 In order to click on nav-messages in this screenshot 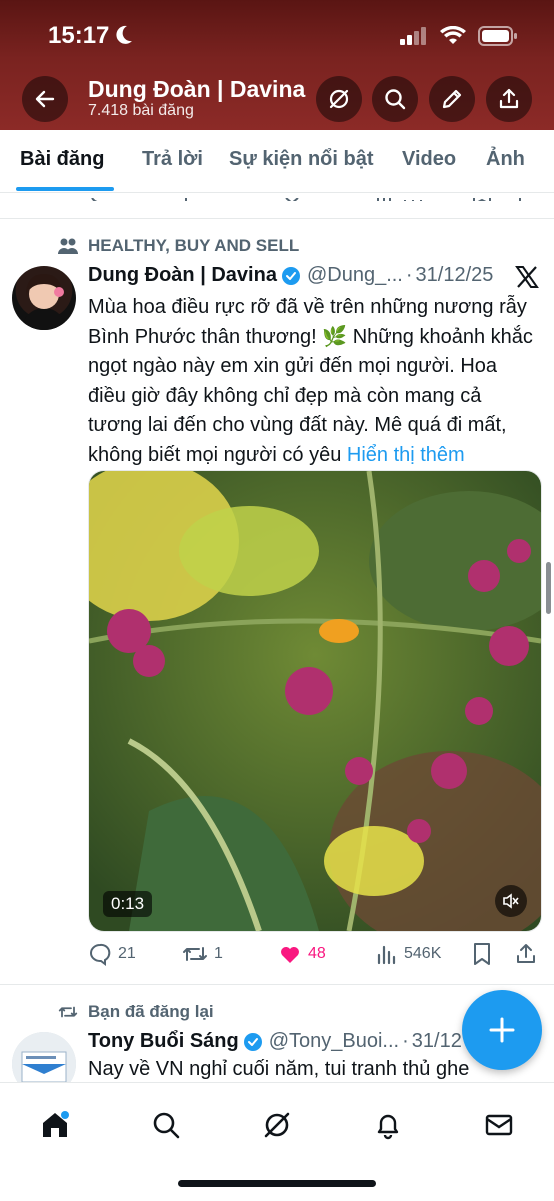, I will do `click(499, 1125)`.